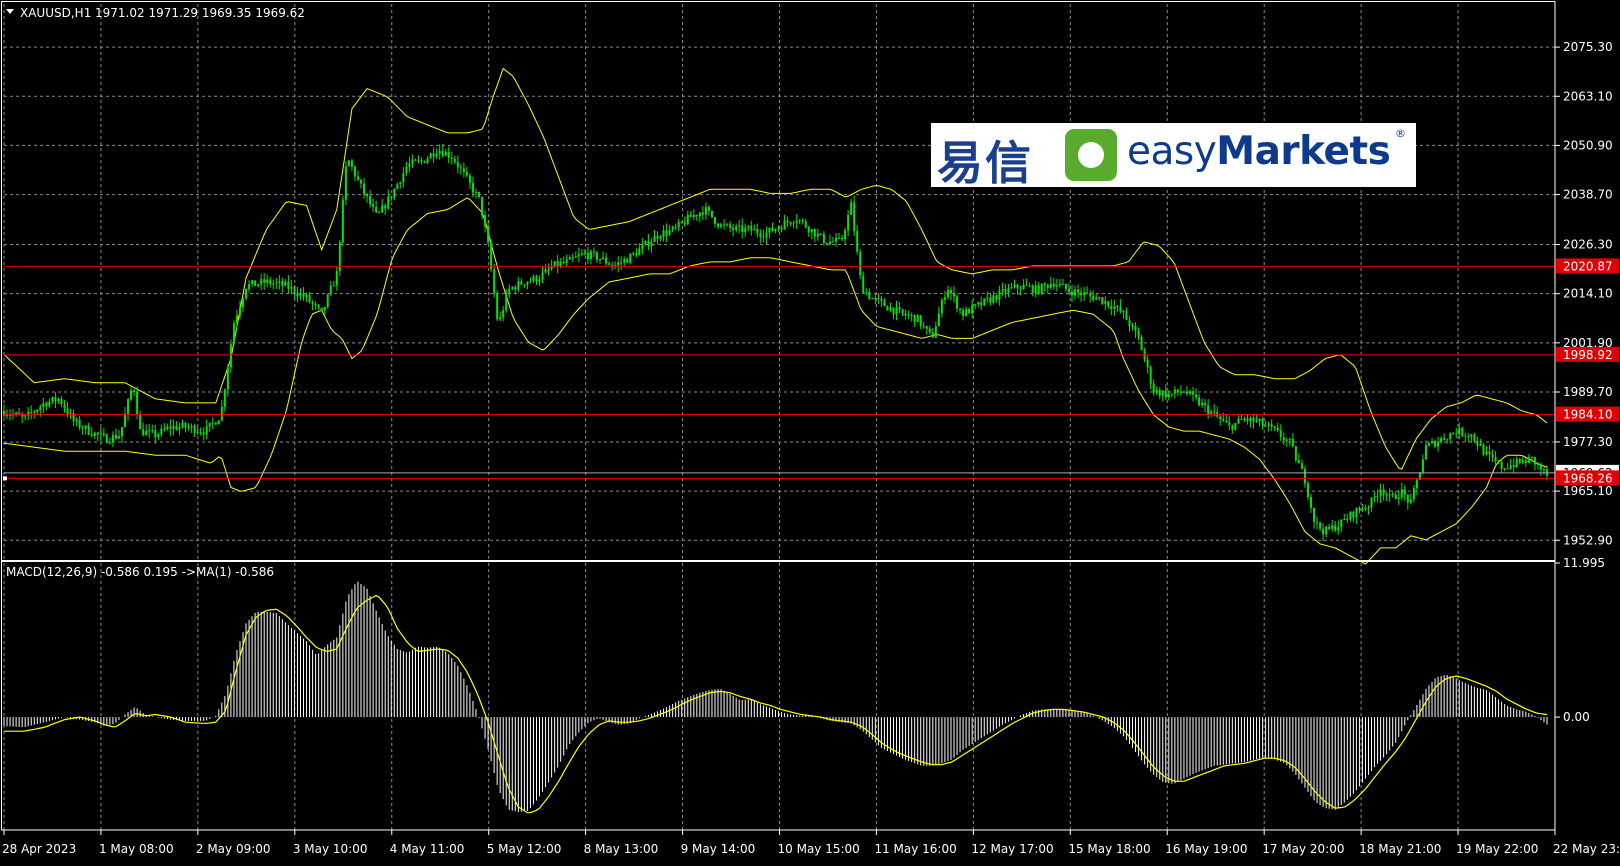  What do you see at coordinates (985, 163) in the screenshot?
I see `logo-chinese-text: 易信` at bounding box center [985, 163].